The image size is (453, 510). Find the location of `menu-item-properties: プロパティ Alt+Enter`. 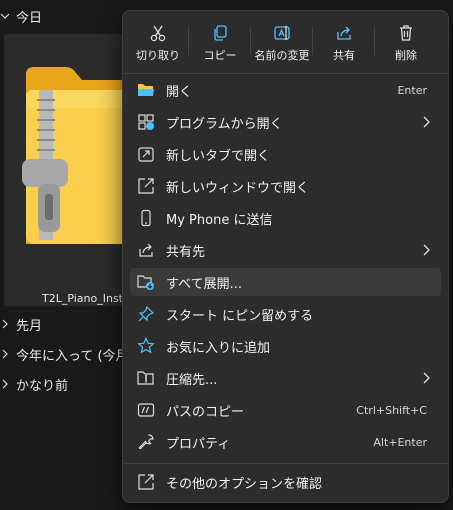

menu-item-properties: プロパティ Alt+Enter is located at coordinates (285, 442).